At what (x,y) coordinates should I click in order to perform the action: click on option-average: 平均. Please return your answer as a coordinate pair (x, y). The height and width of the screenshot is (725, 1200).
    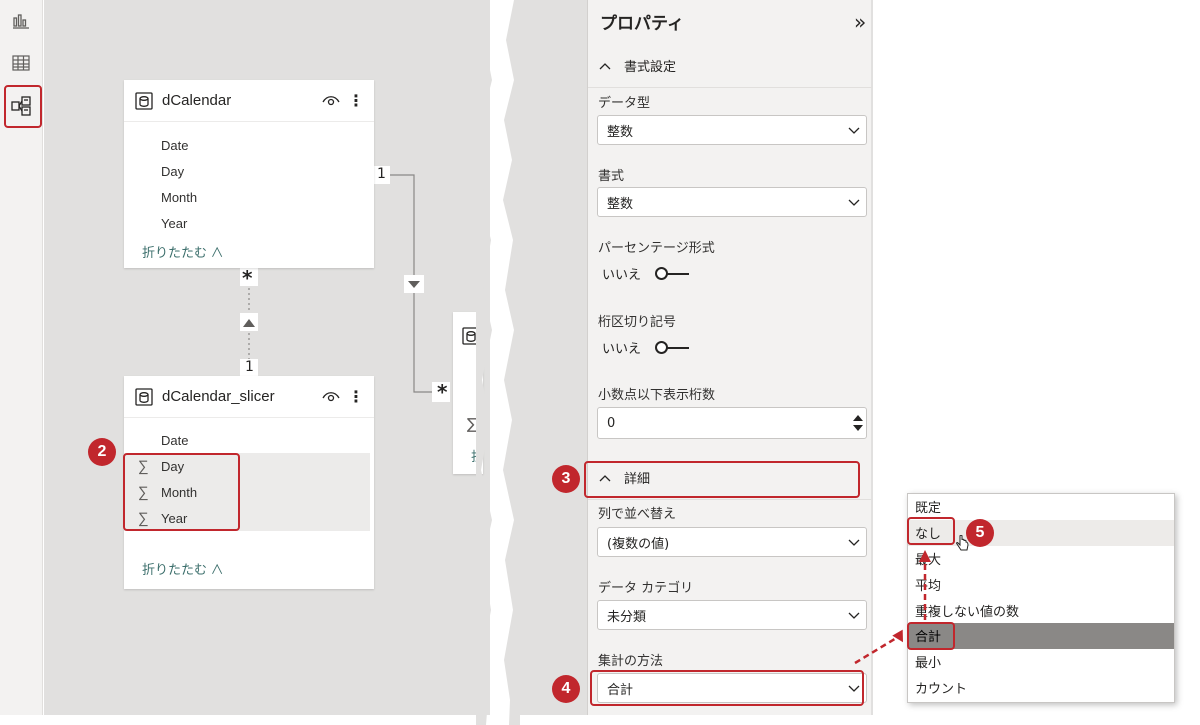
    Looking at the image, I should click on (1041, 584).